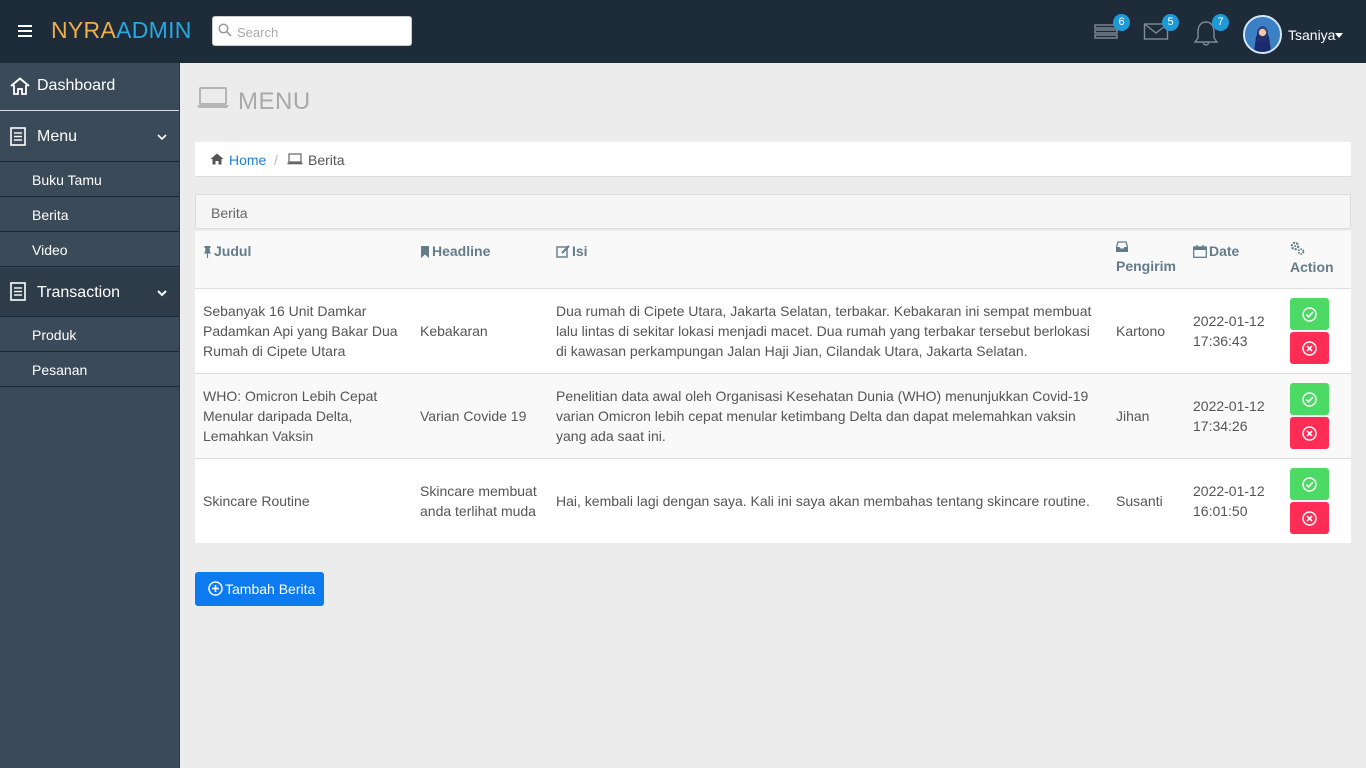 Image resolution: width=1366 pixels, height=768 pixels. What do you see at coordinates (322, 32) in the screenshot?
I see `search-input` at bounding box center [322, 32].